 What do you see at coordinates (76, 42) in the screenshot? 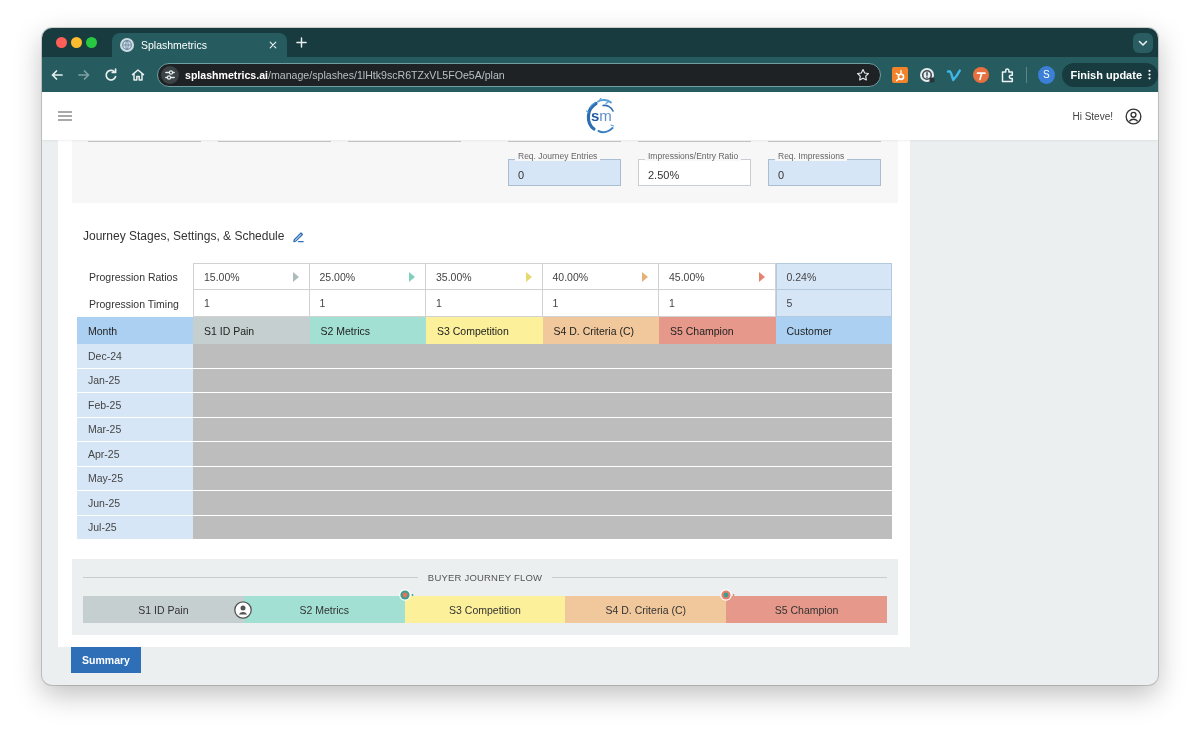
I see `window-minimize-button` at bounding box center [76, 42].